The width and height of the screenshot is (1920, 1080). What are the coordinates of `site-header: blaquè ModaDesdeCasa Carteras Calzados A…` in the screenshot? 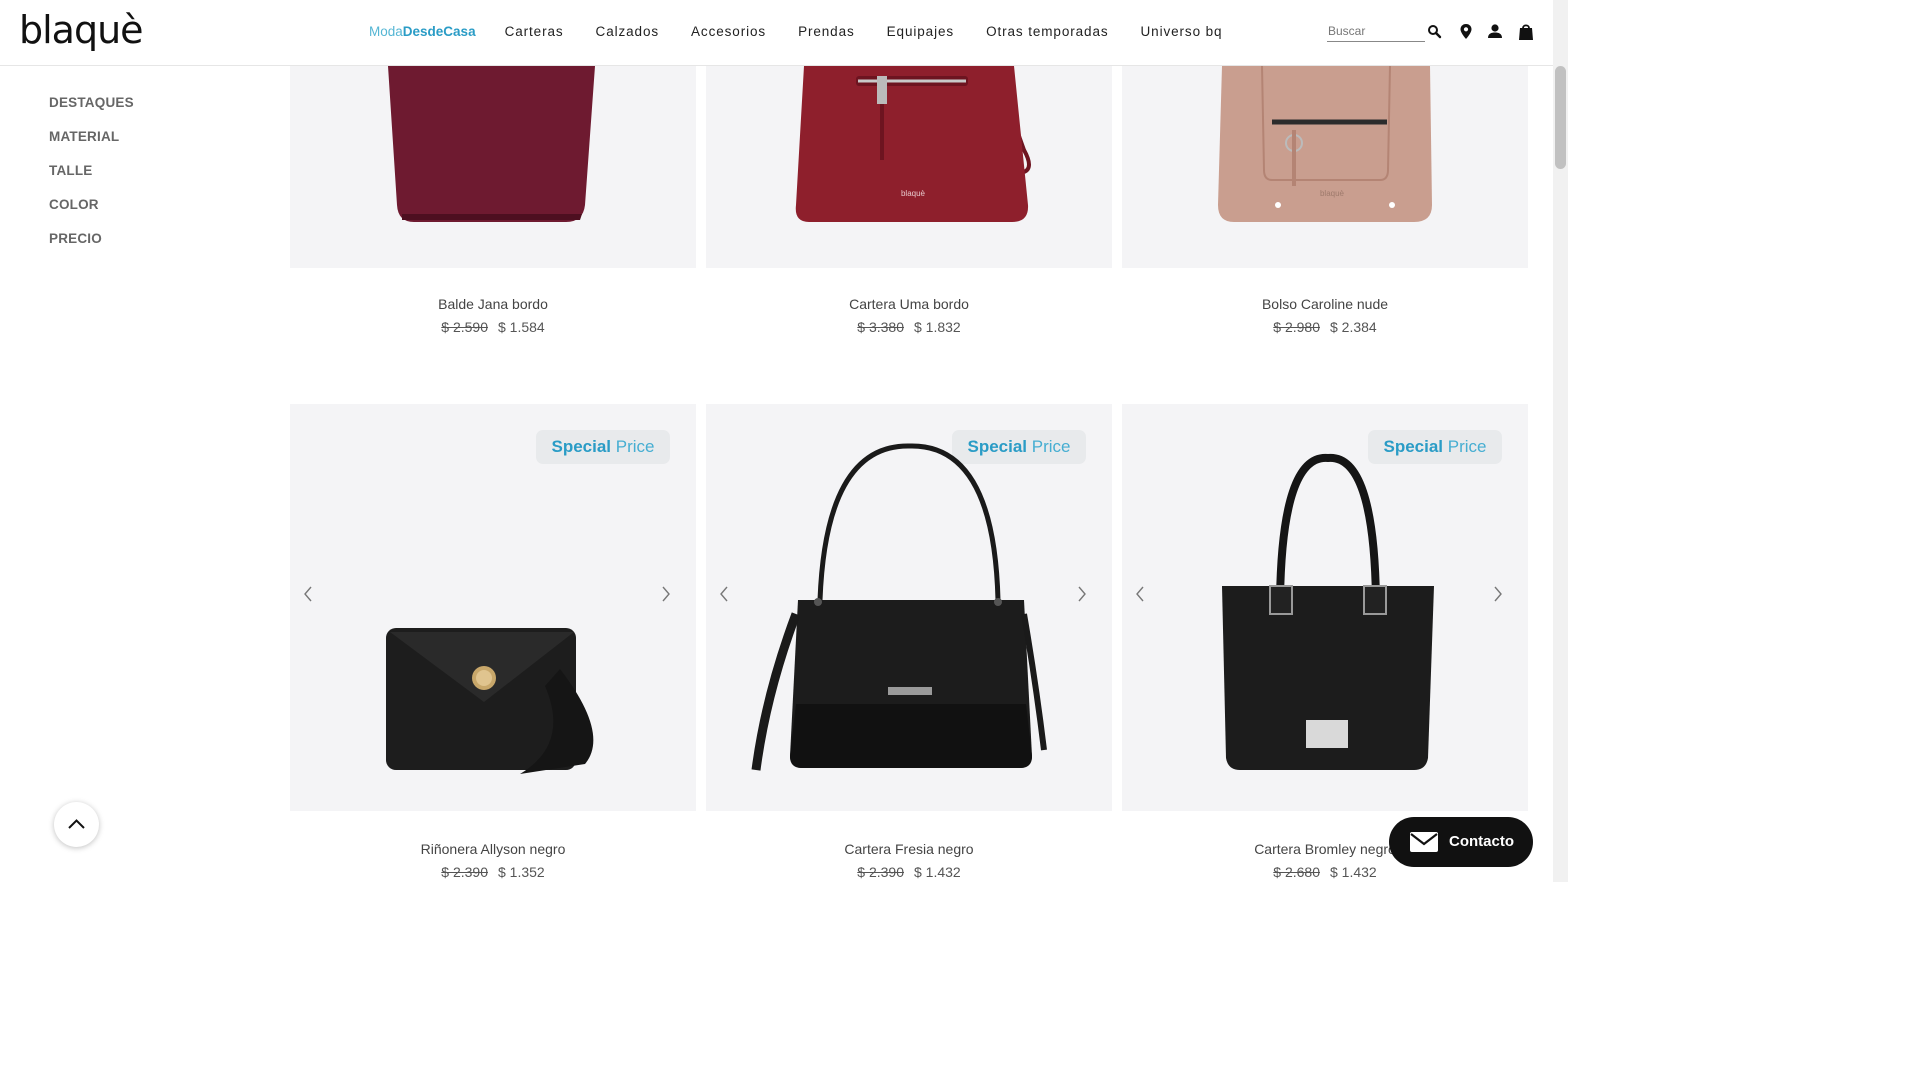 It's located at (776, 33).